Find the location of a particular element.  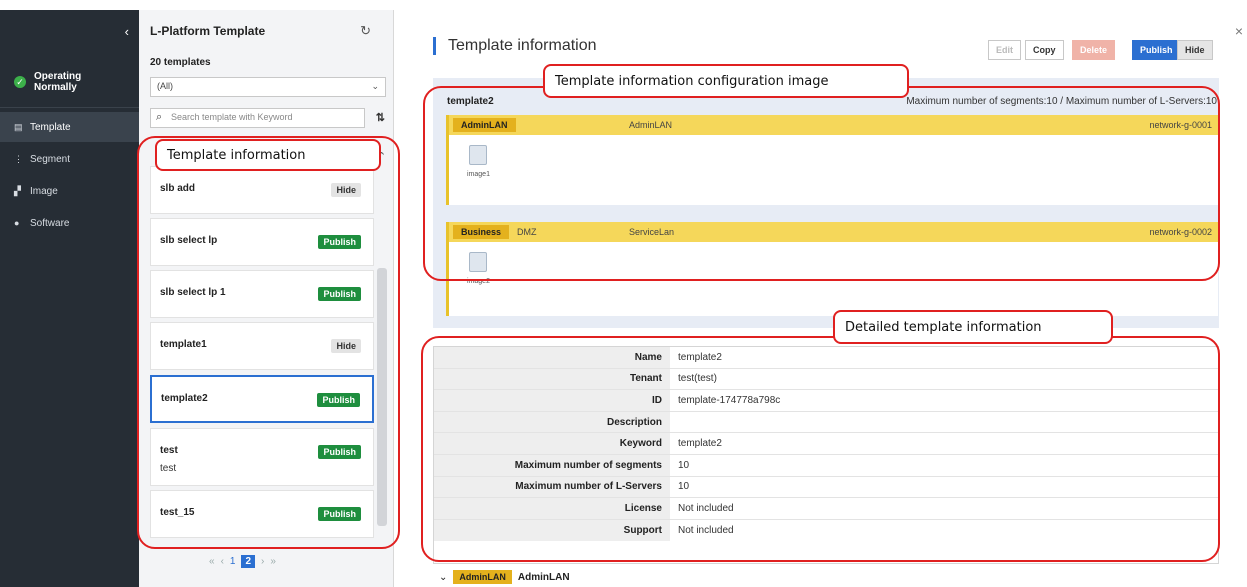

sidebar-item-label: Image is located at coordinates (44, 191).